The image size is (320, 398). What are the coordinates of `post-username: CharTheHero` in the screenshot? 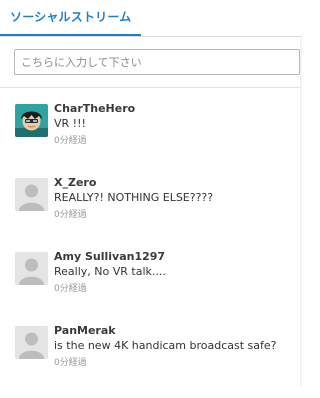 It's located at (94, 108).